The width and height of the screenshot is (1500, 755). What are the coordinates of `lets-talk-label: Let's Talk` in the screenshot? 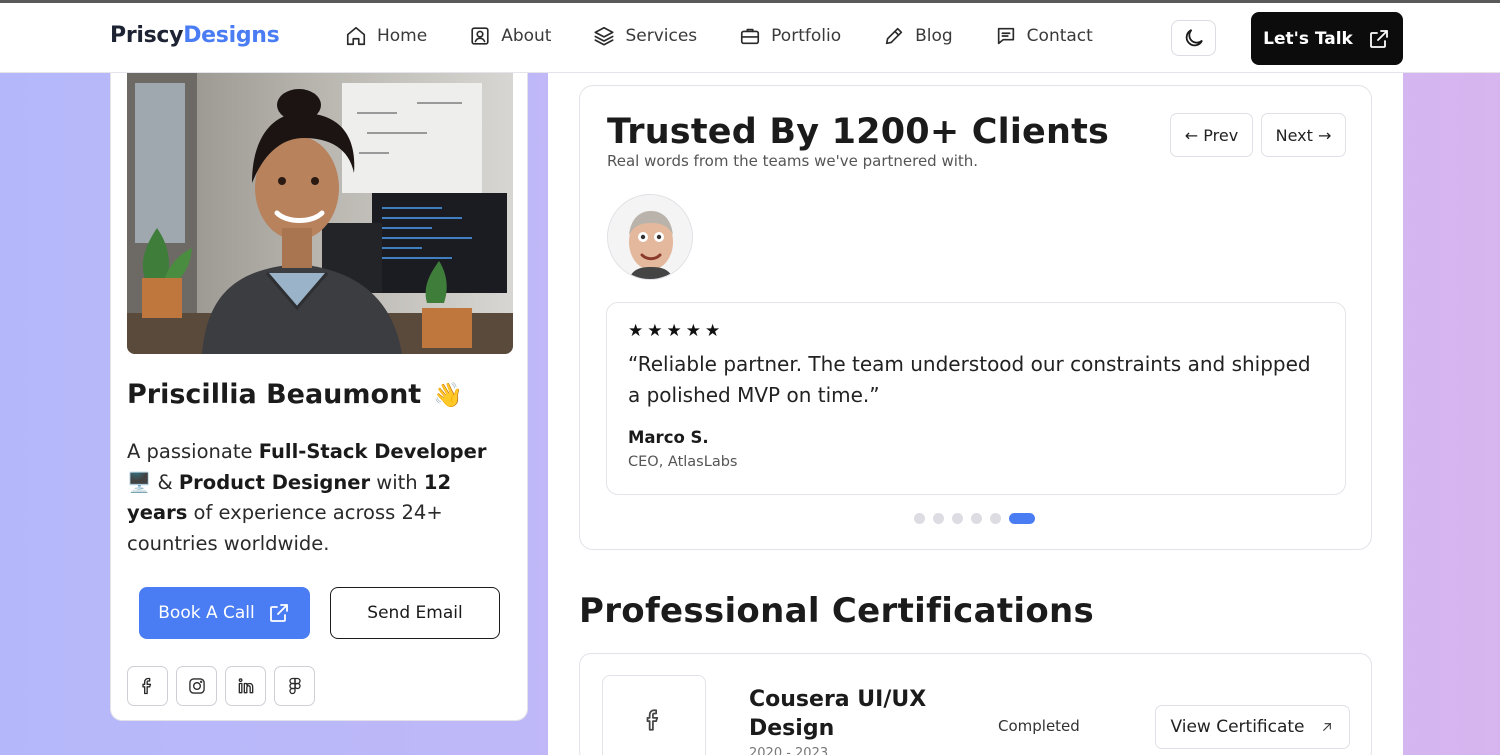 It's located at (1308, 38).